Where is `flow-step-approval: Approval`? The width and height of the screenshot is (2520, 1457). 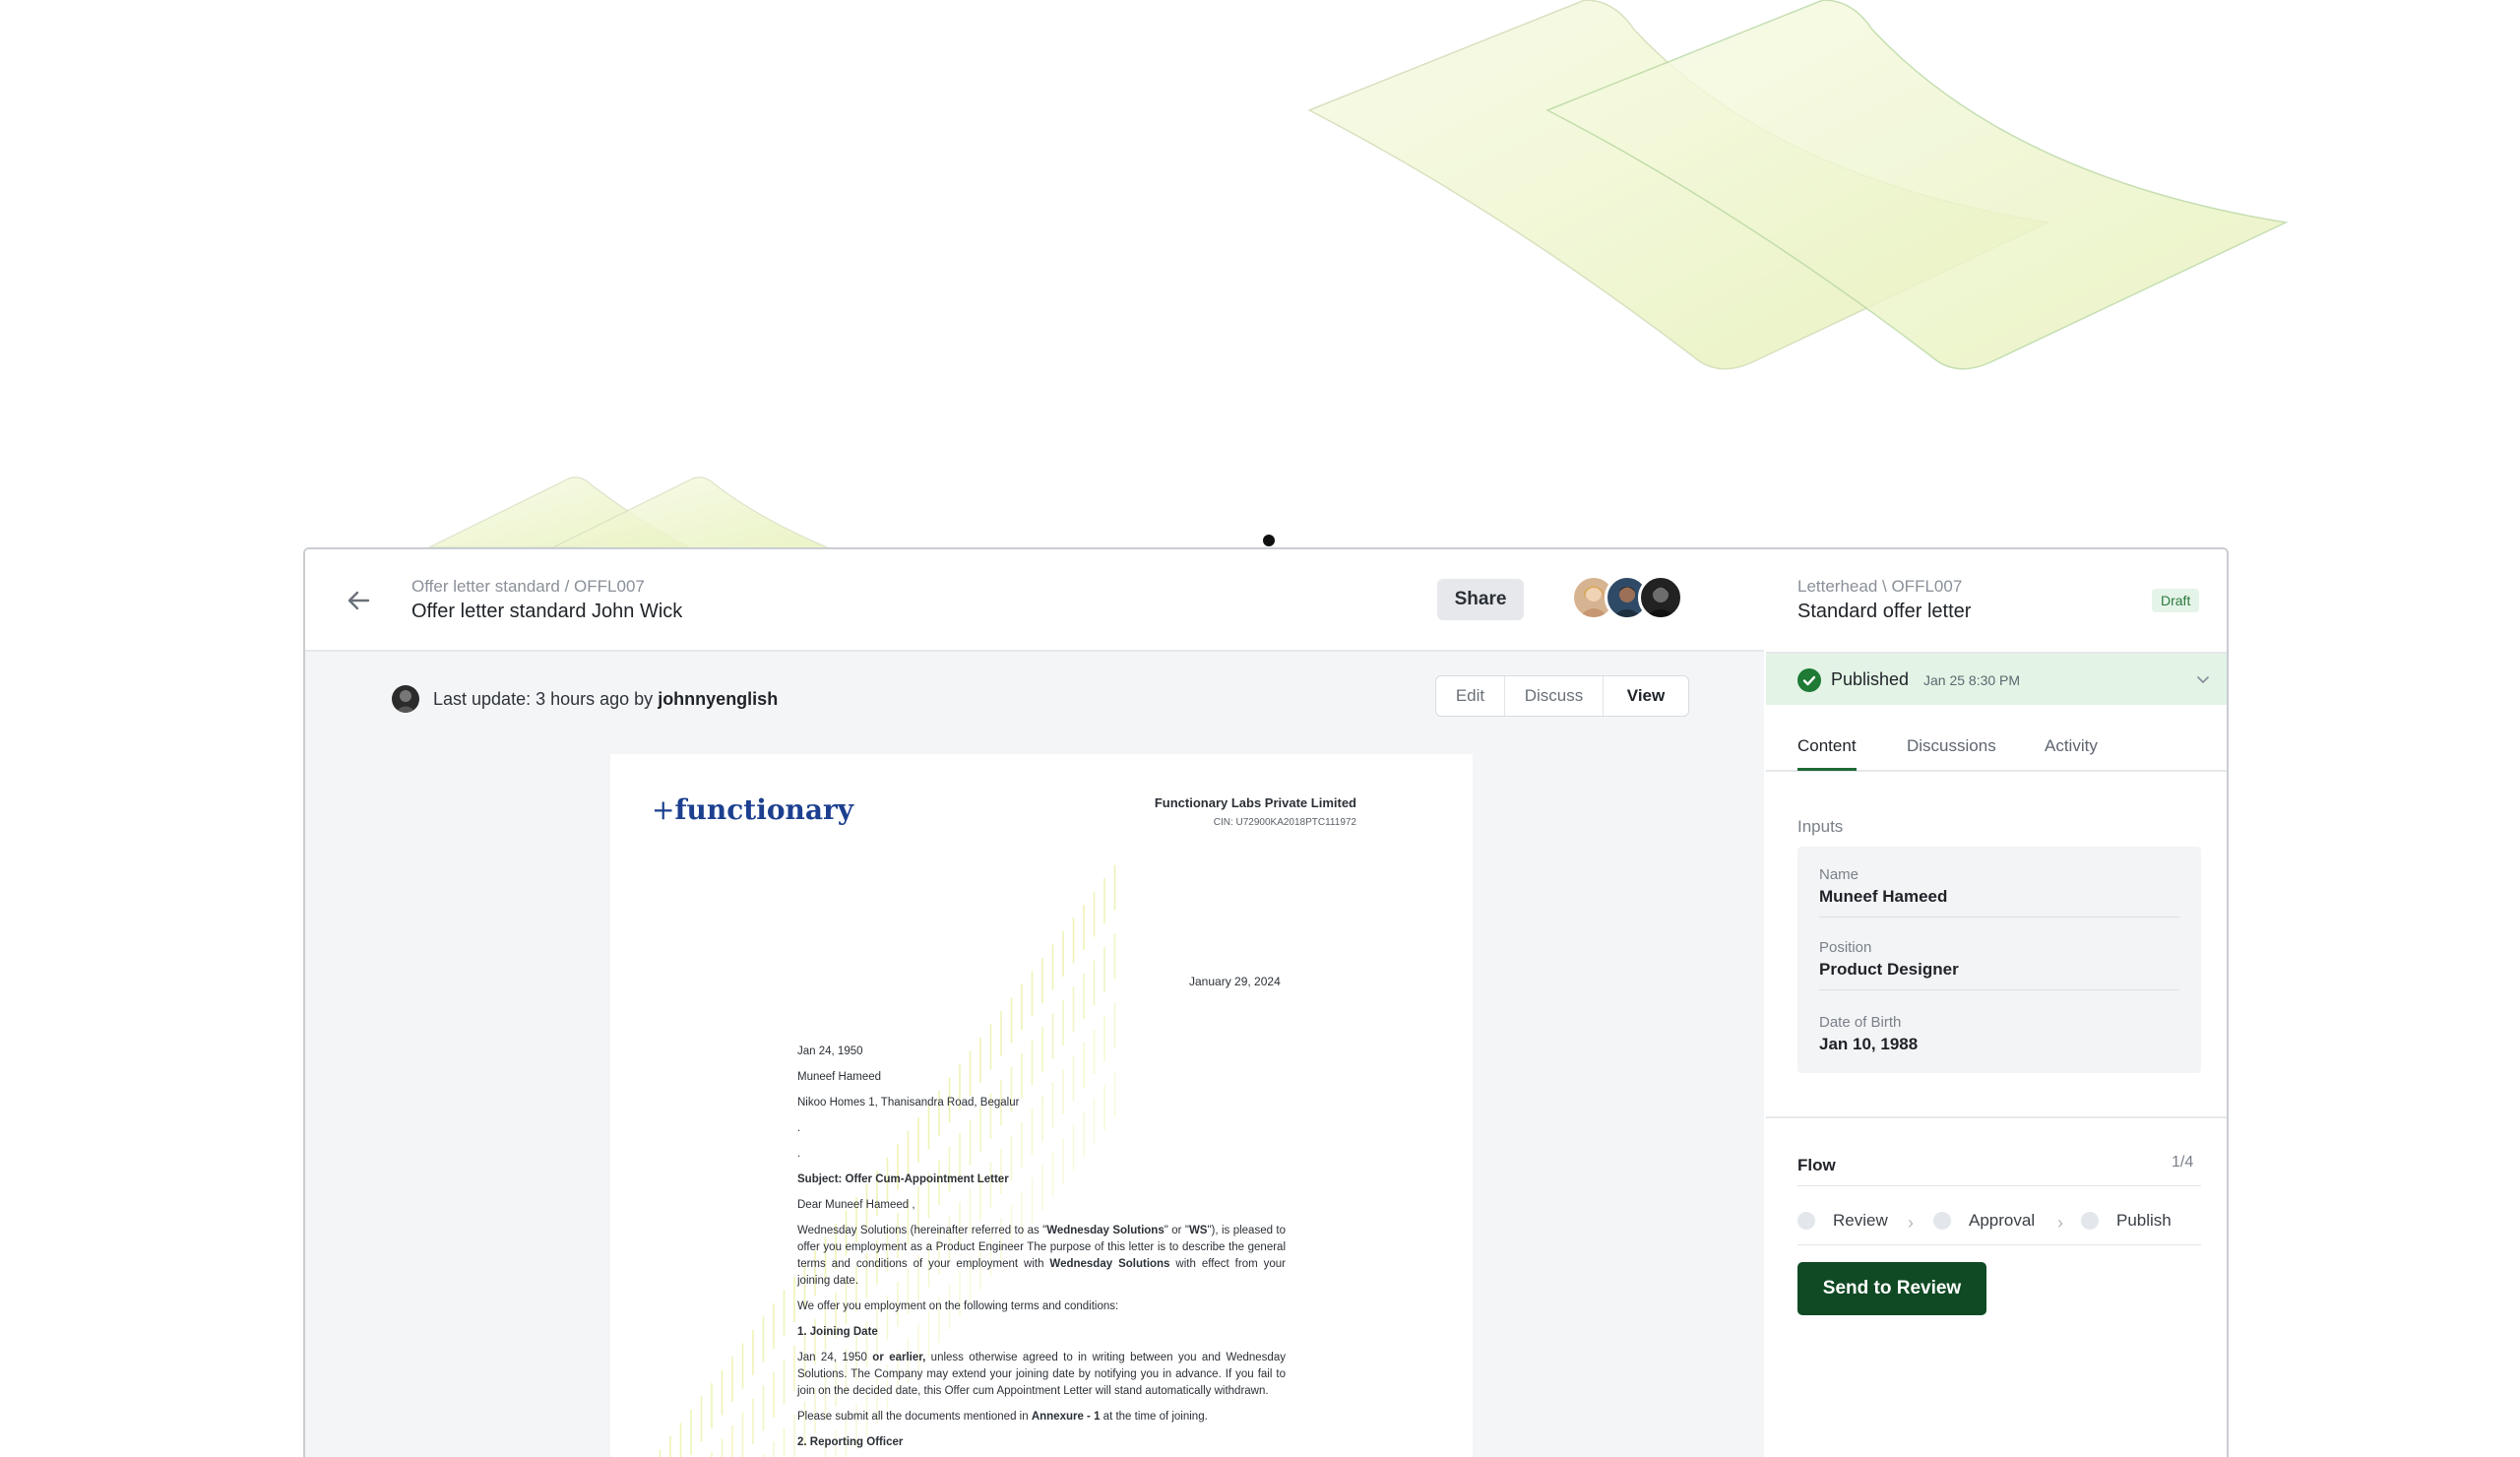 flow-step-approval: Approval is located at coordinates (1984, 1221).